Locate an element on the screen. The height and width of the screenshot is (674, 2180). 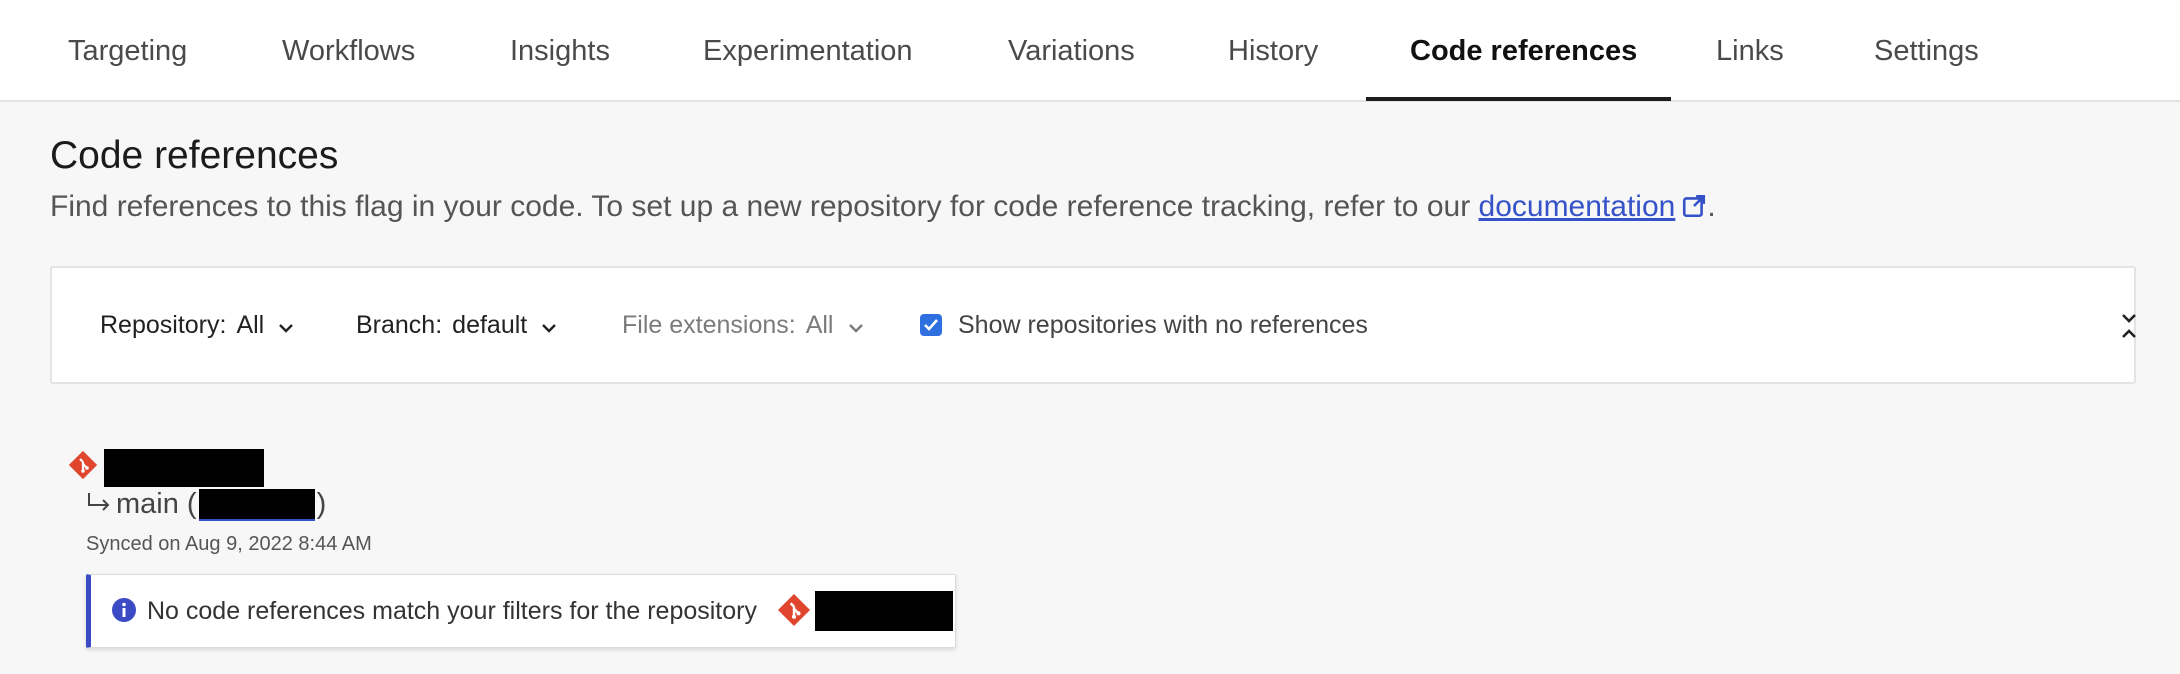
commit-sha-link-redacted is located at coordinates (256, 504).